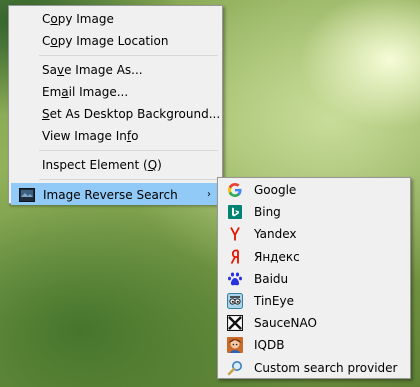 The width and height of the screenshot is (420, 387). Describe the element at coordinates (235, 279) in the screenshot. I see `baidu-icon` at that location.